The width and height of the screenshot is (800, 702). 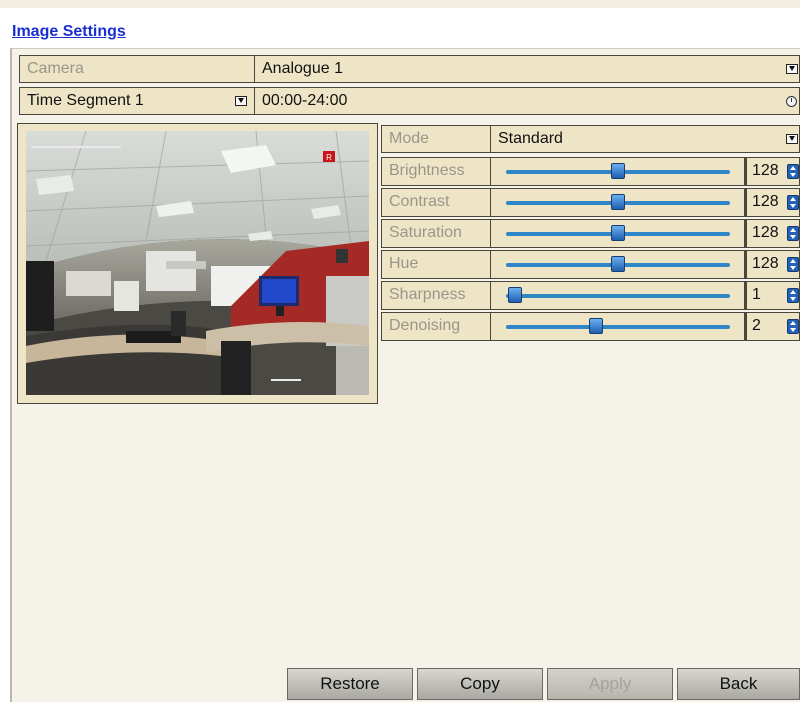 I want to click on time-range-field: 00:00-24:00, so click(x=527, y=101).